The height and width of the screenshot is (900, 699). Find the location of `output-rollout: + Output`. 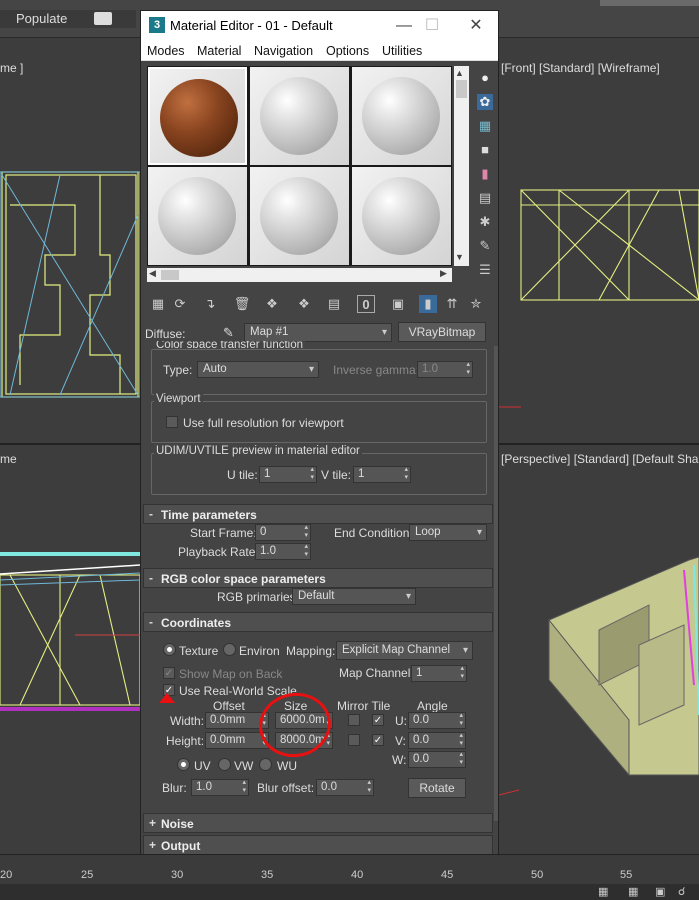

output-rollout: + Output is located at coordinates (318, 845).